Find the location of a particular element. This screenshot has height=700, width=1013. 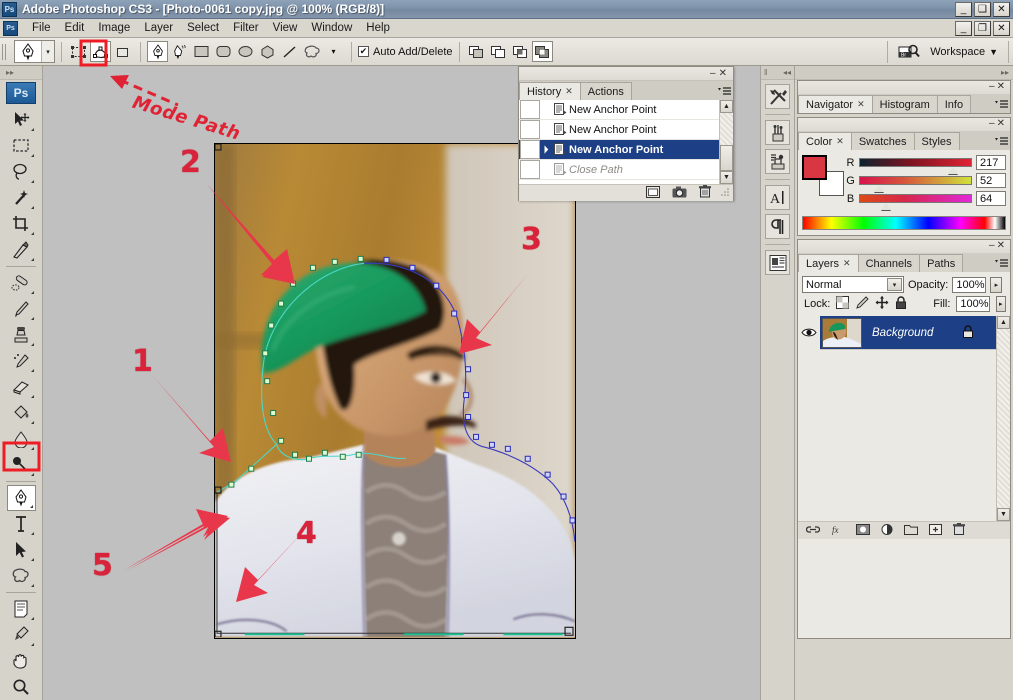

tool-history-brush is located at coordinates (21, 361).